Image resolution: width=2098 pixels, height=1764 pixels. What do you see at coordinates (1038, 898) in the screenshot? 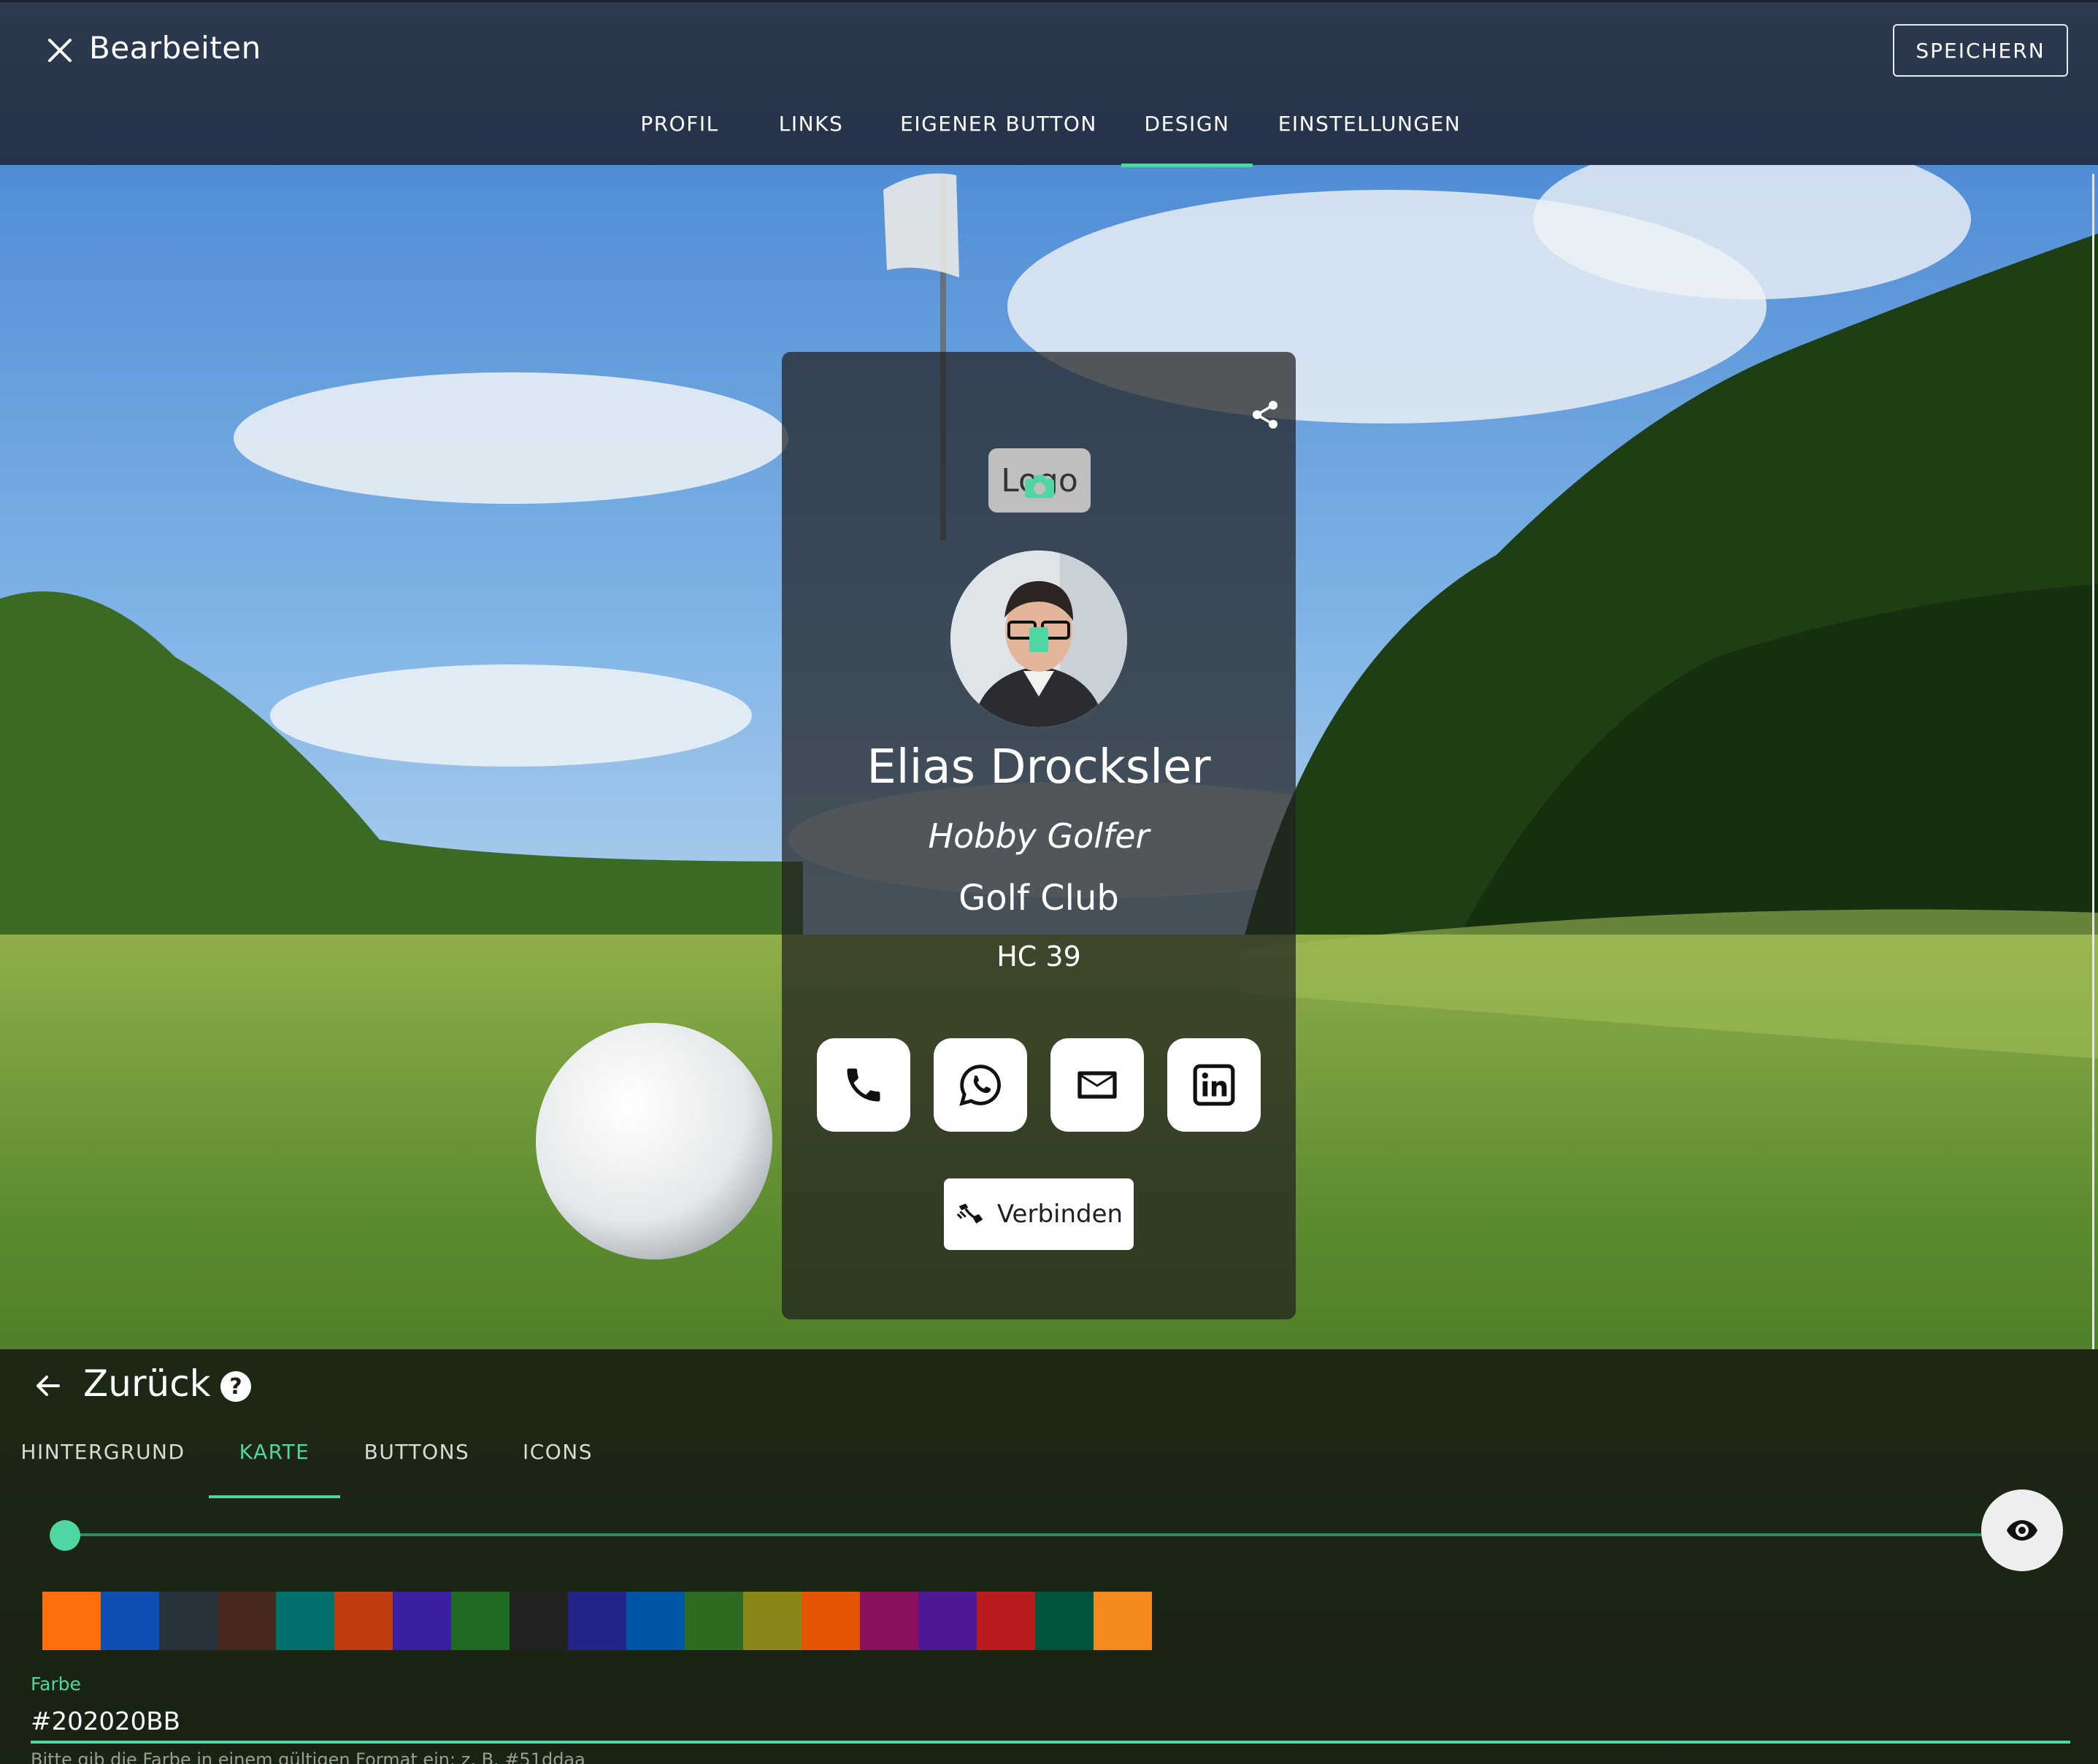
I see `profile-company: Golf Club` at bounding box center [1038, 898].